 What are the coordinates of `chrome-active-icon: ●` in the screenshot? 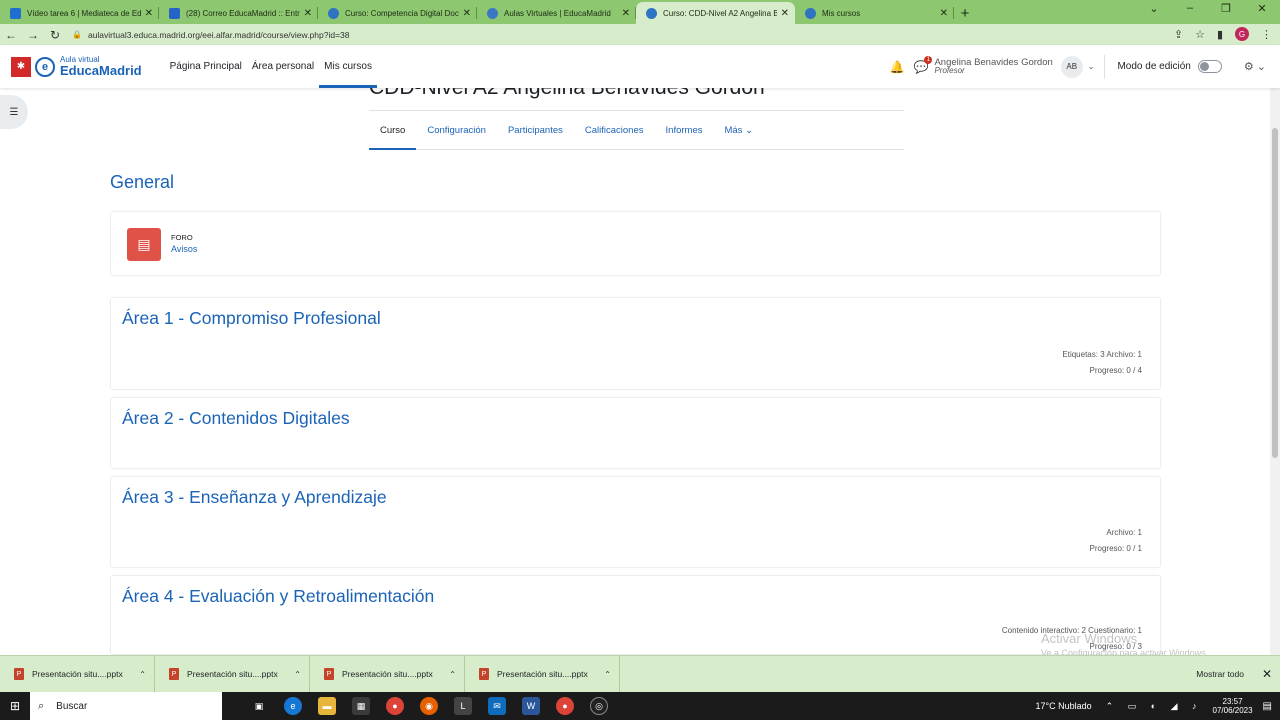 It's located at (565, 706).